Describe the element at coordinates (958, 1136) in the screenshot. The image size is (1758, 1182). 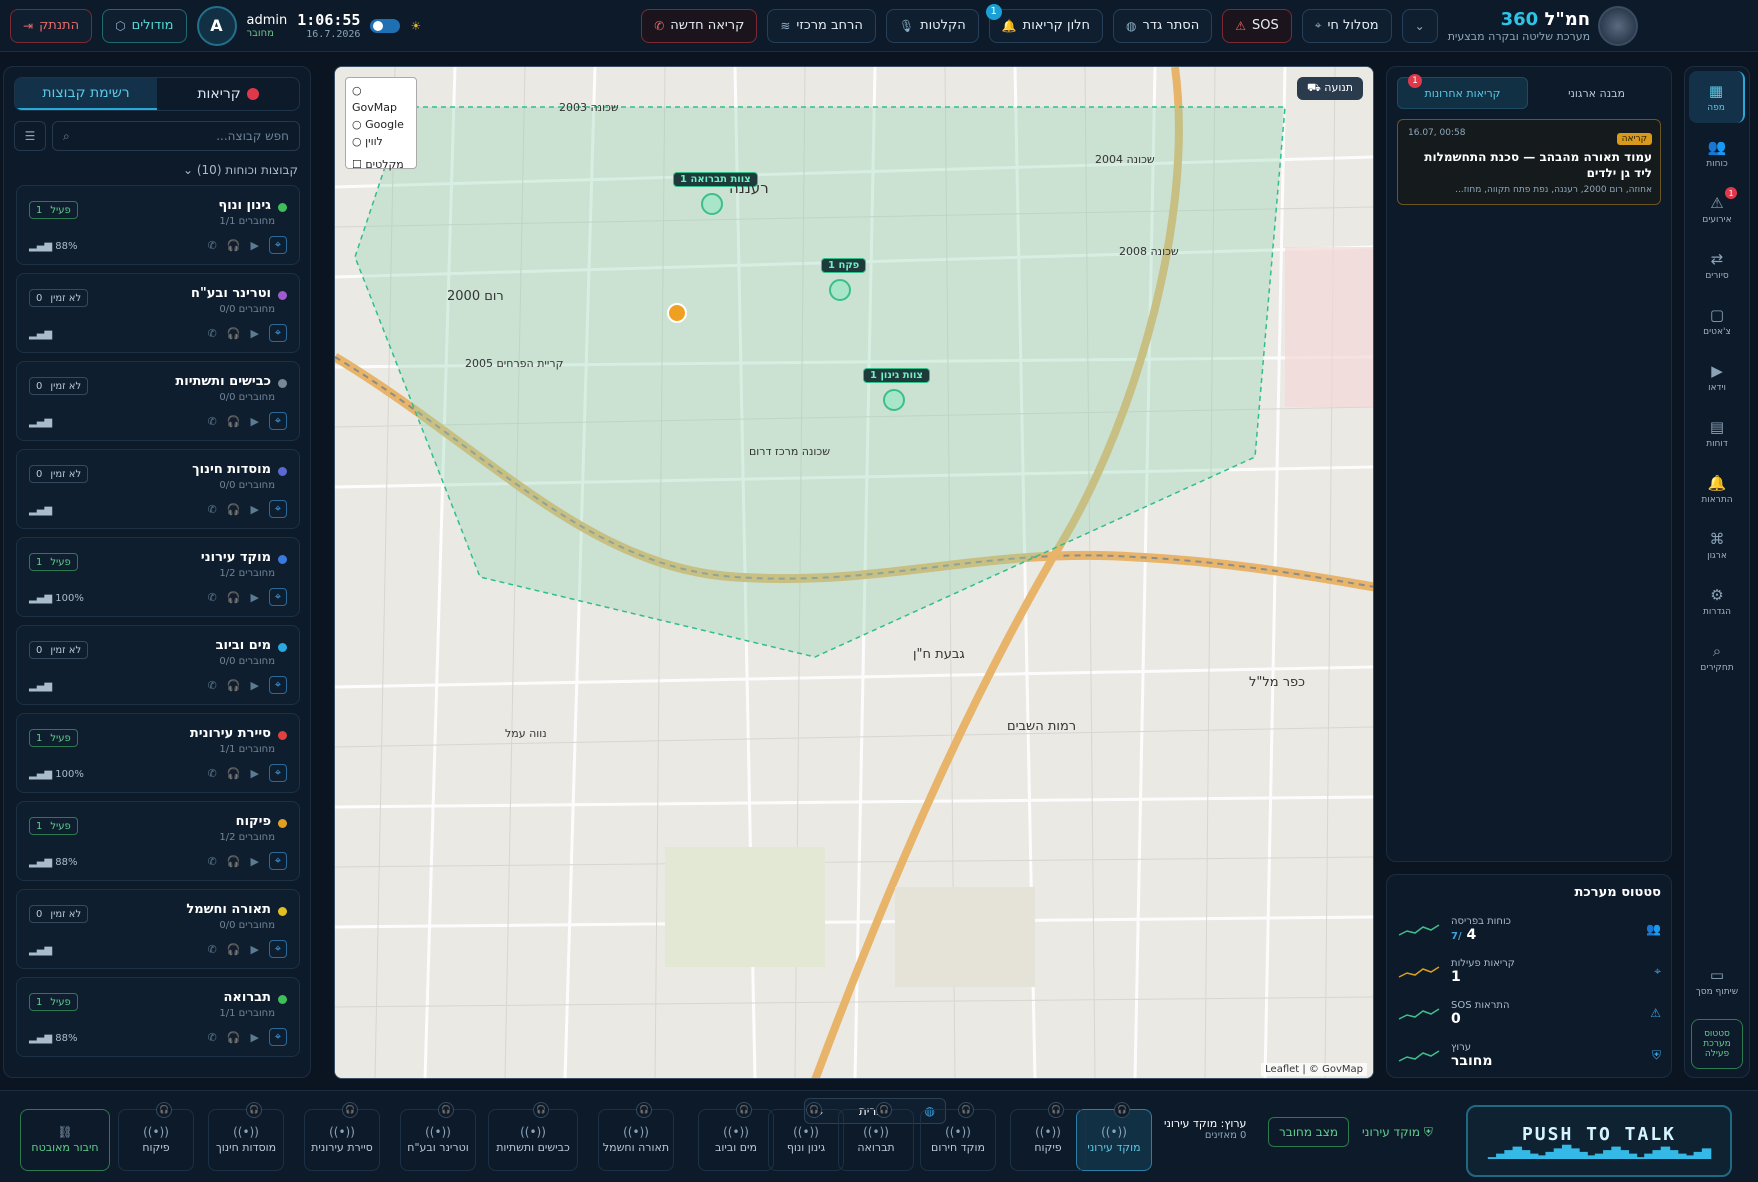
I see `channel-button: 🎧 ((•)) מוקד חירום` at that location.